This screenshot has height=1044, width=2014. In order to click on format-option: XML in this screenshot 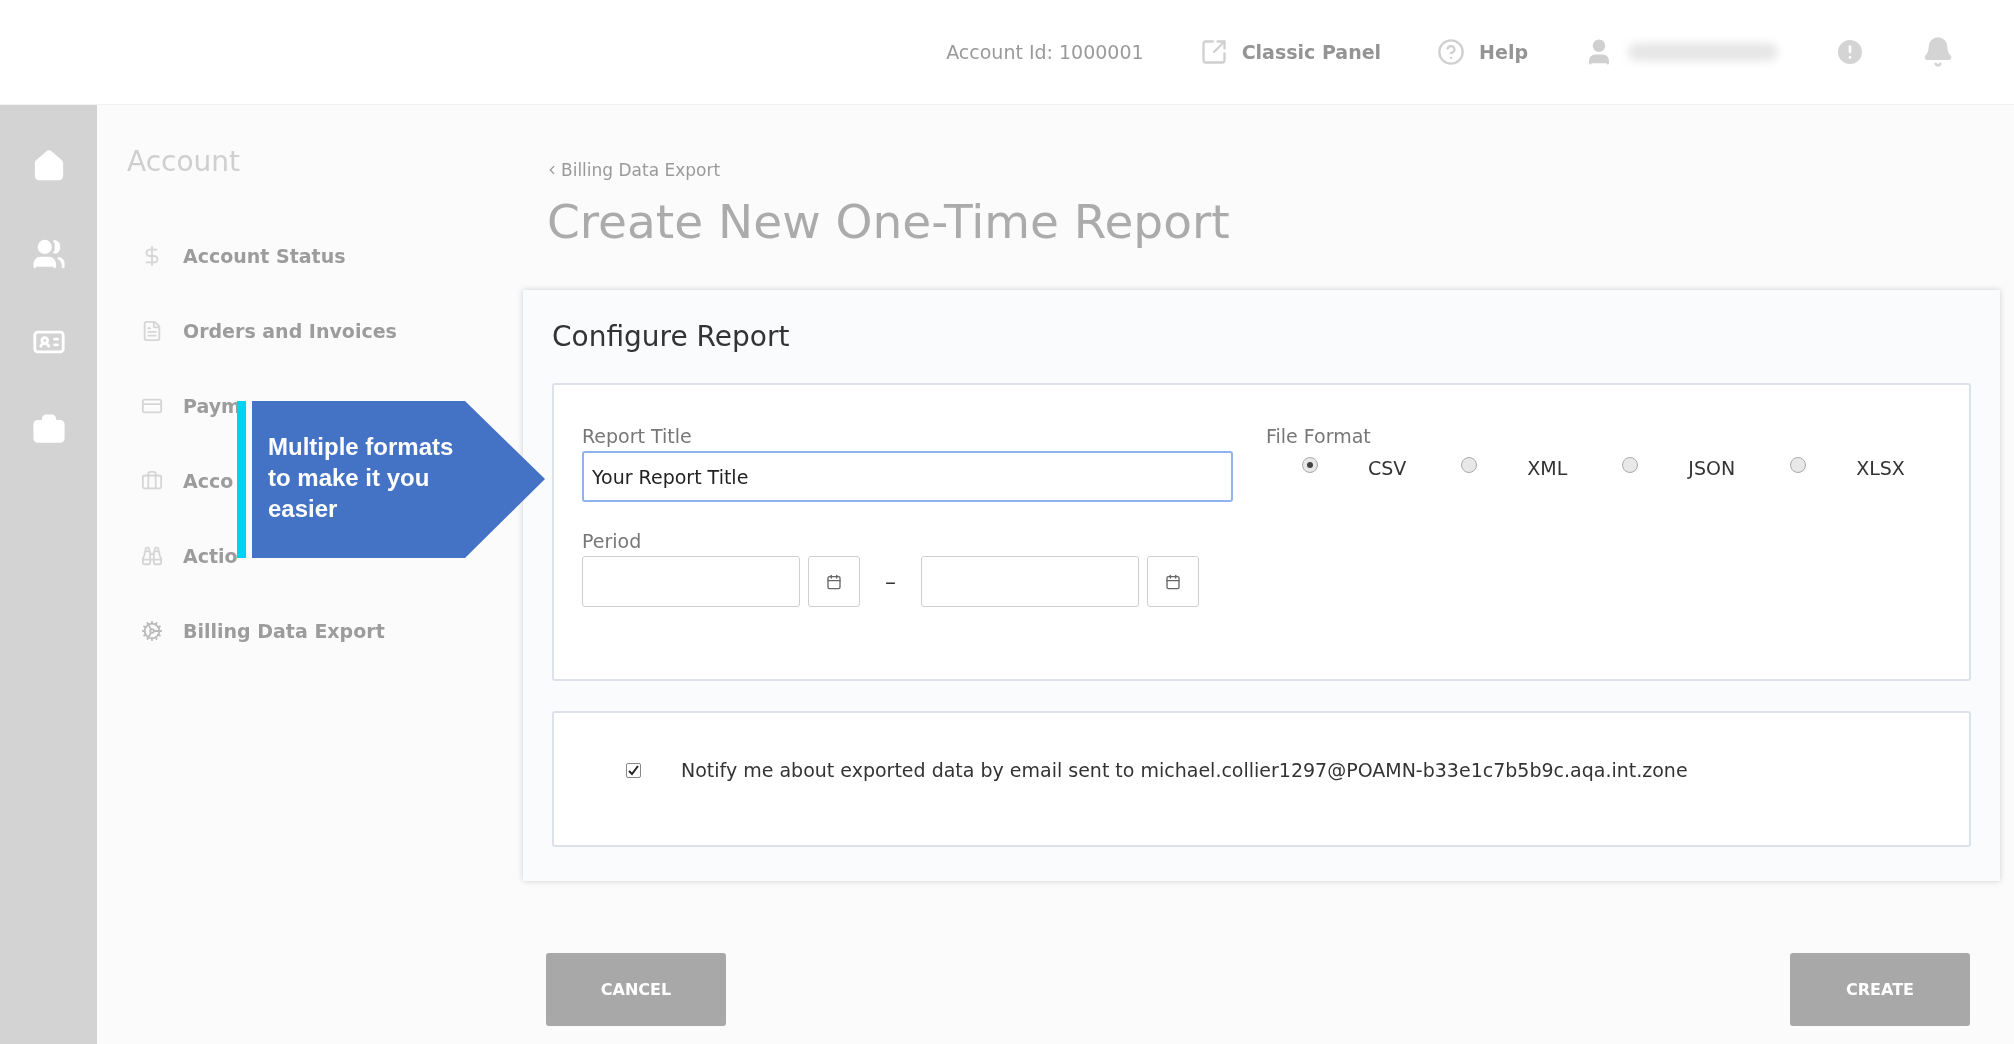, I will do `click(1514, 468)`.